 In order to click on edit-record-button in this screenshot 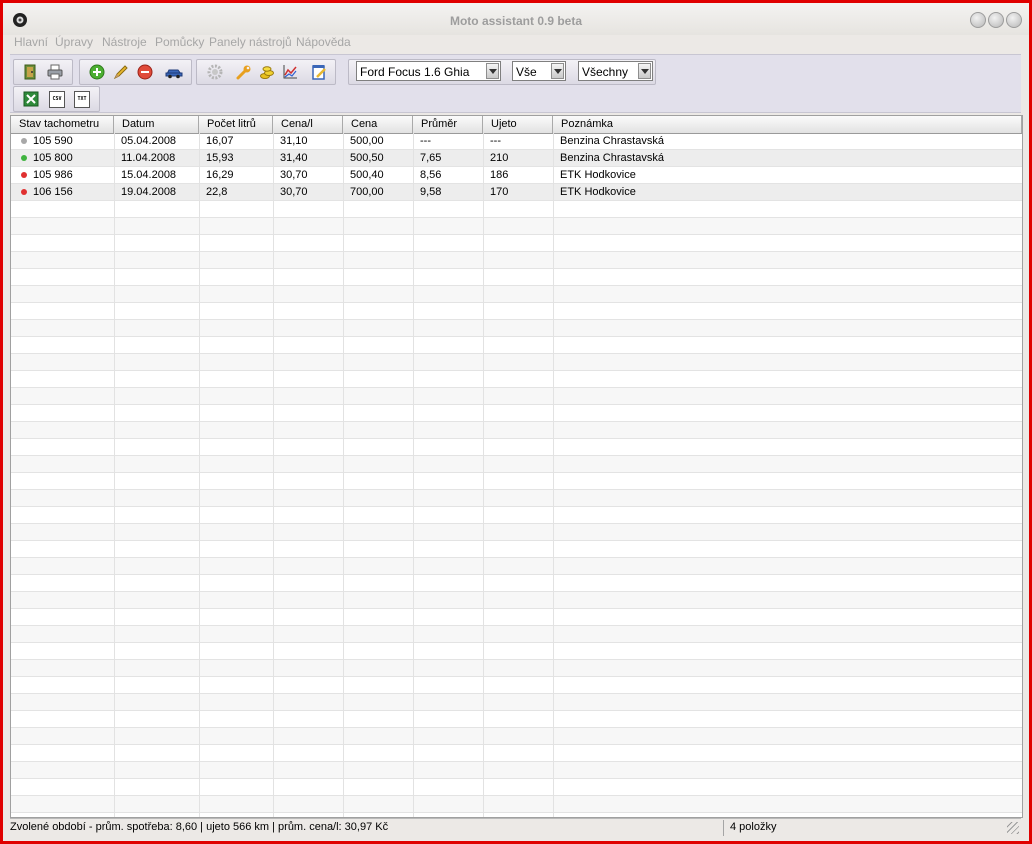, I will do `click(121, 72)`.